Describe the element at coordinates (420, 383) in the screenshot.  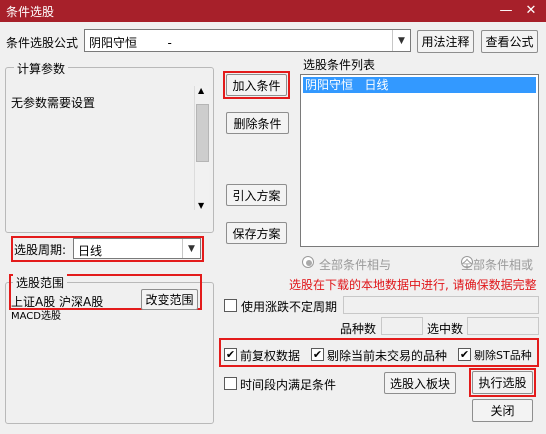
I see `select-to-block-button: 选股入板块` at that location.